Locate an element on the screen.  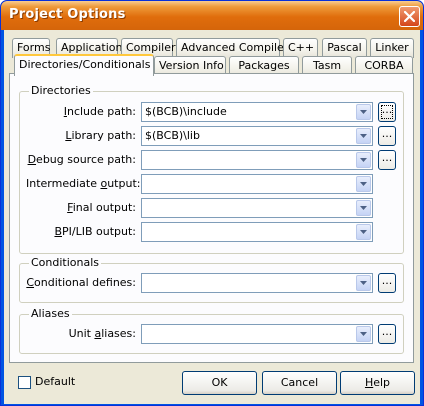
intermediate-output-dropdown is located at coordinates (363, 184).